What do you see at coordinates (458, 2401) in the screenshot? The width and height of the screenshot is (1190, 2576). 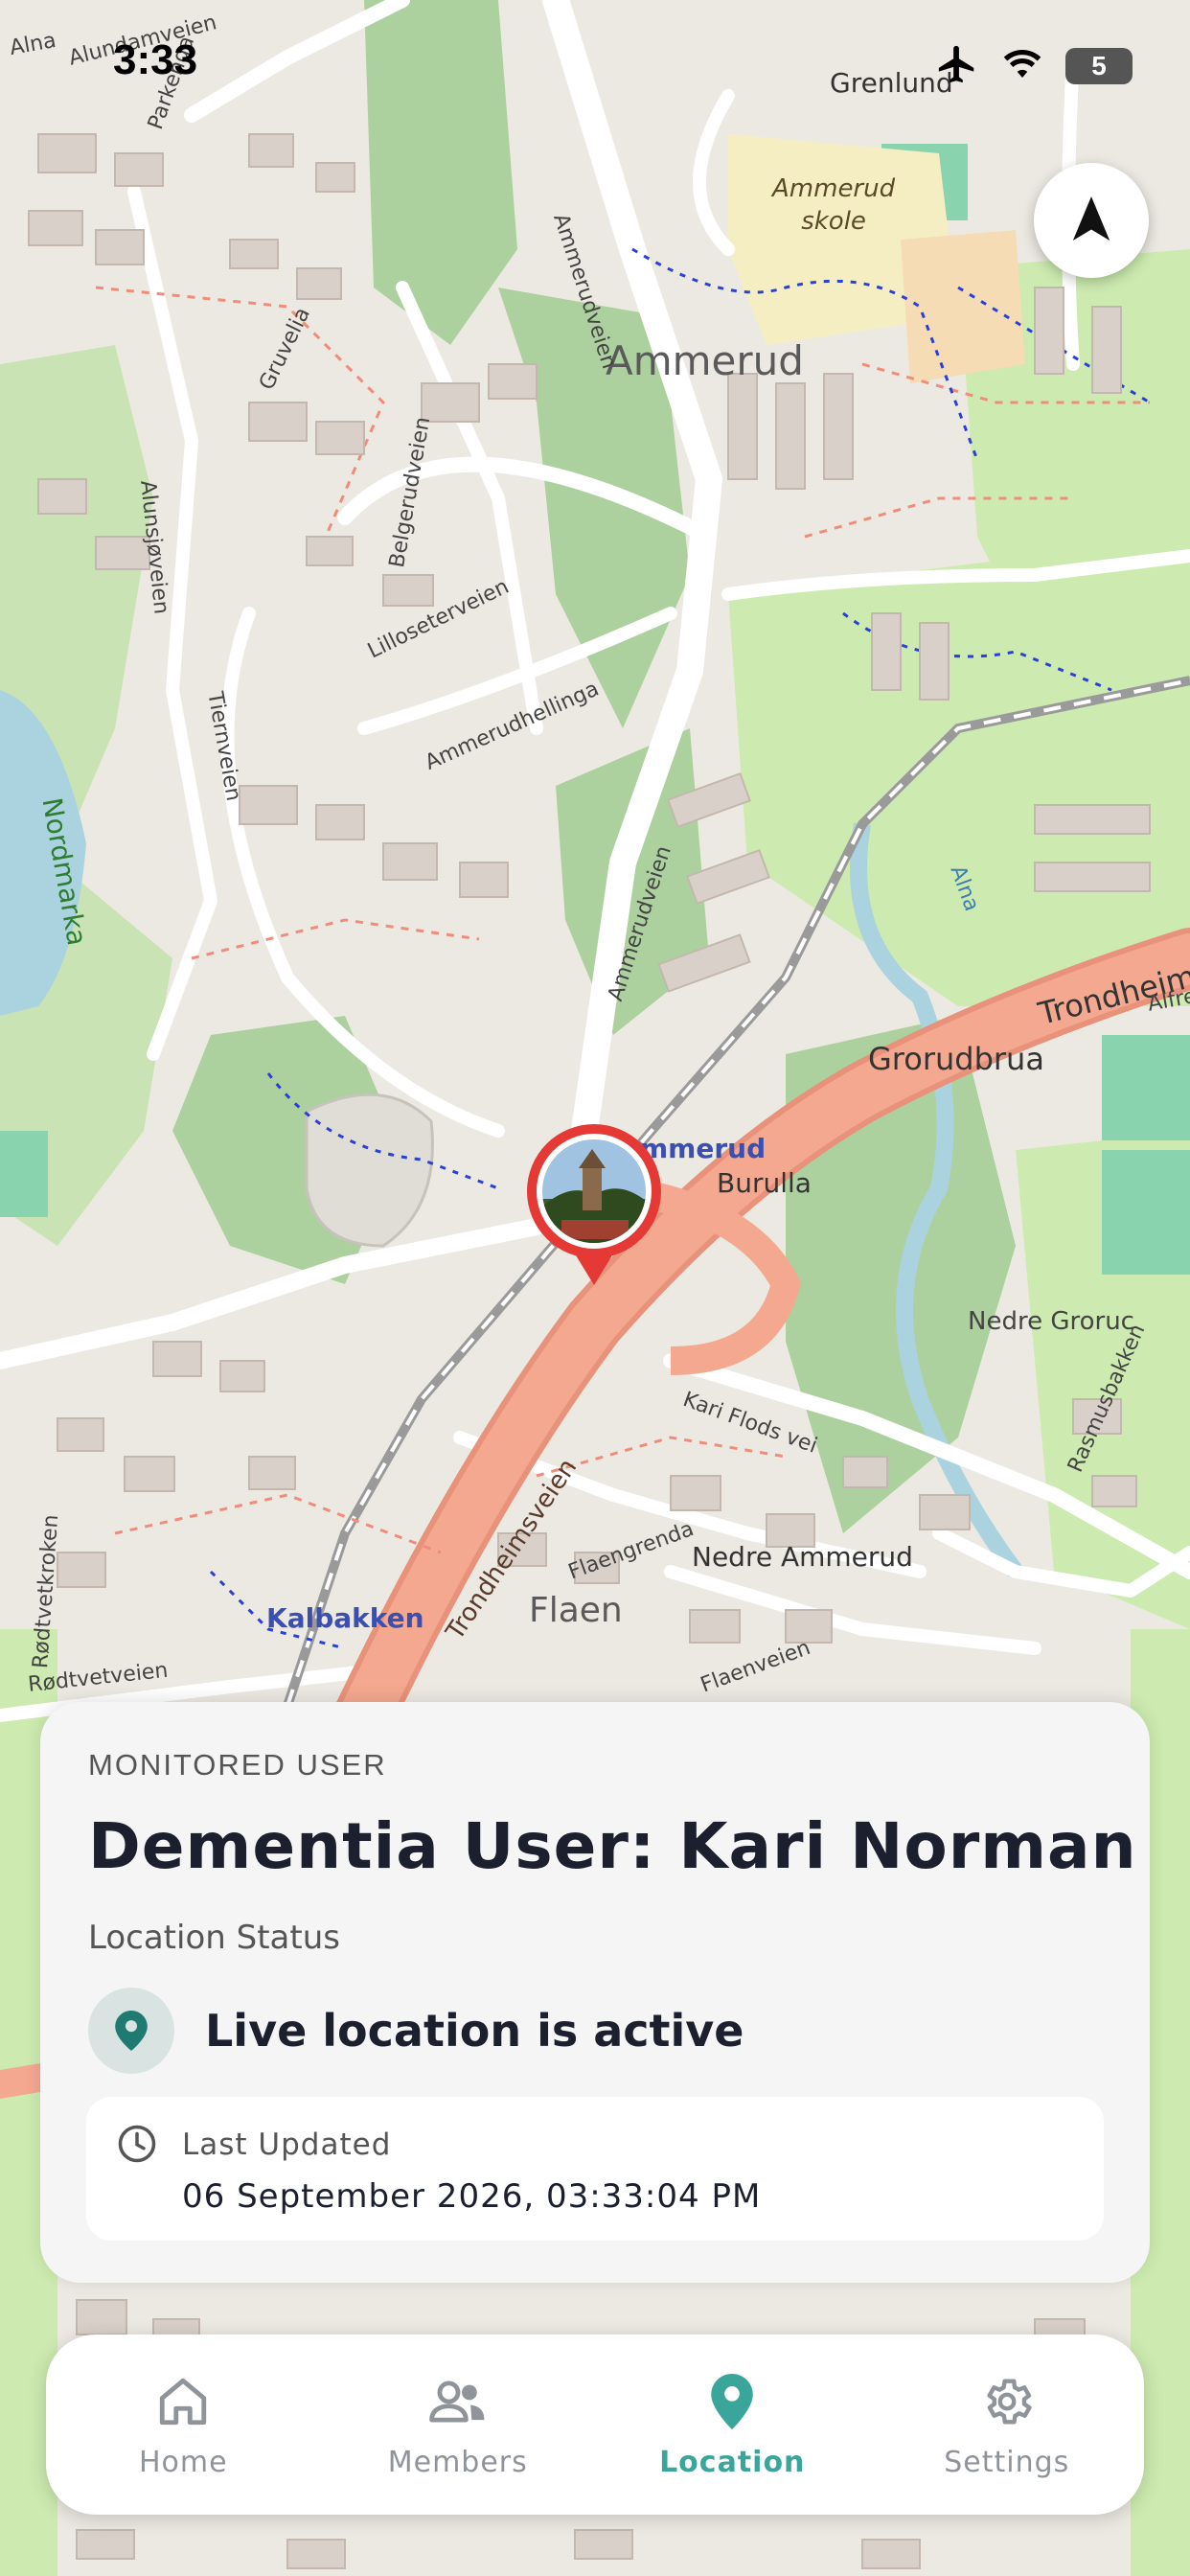 I see `members-icon` at bounding box center [458, 2401].